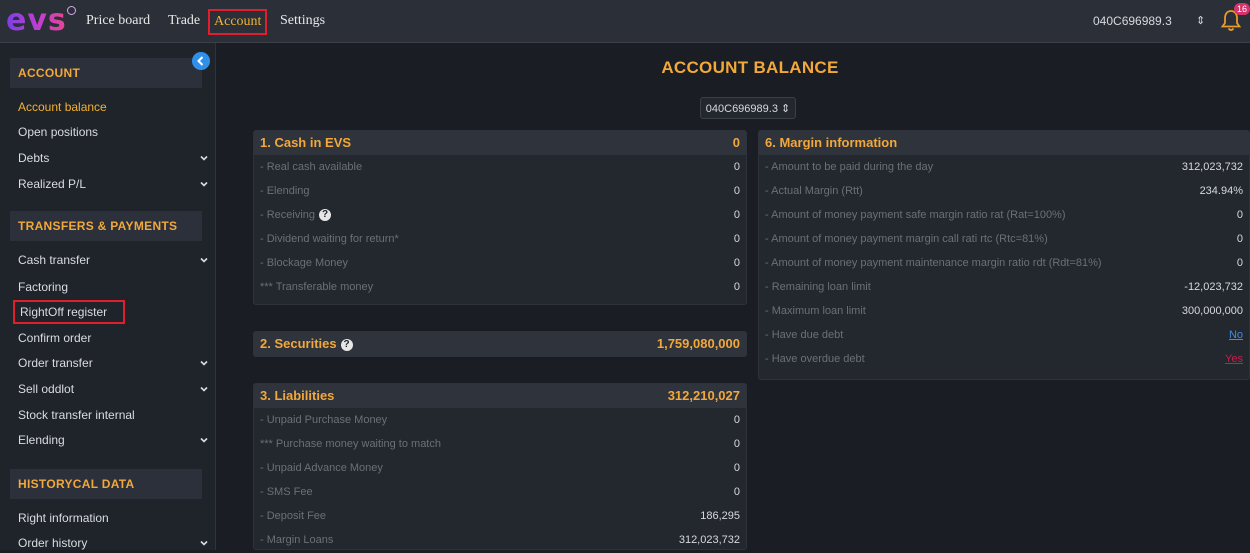 This screenshot has width=1250, height=553. Describe the element at coordinates (698, 343) in the screenshot. I see `securities-panel-total: 1,759,080,000` at that location.